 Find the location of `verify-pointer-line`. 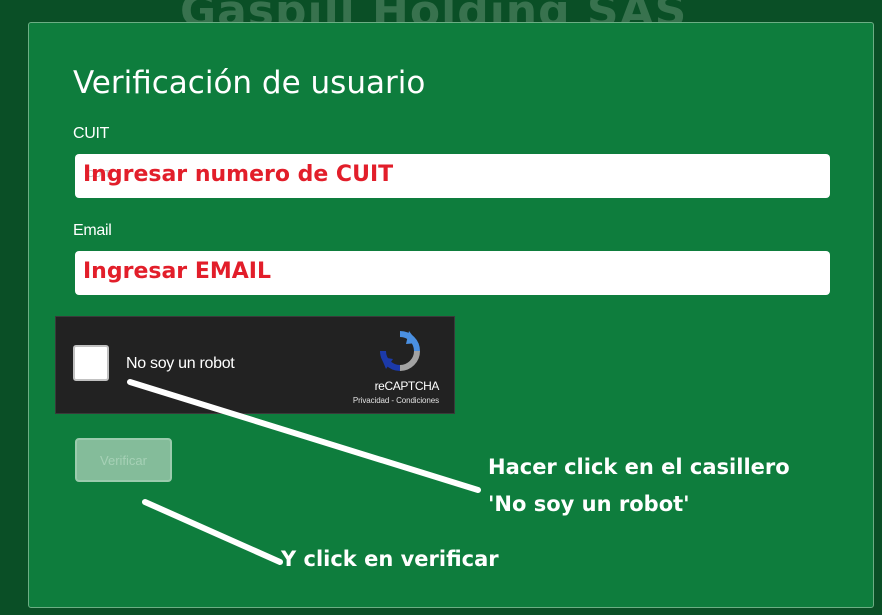

verify-pointer-line is located at coordinates (212, 532).